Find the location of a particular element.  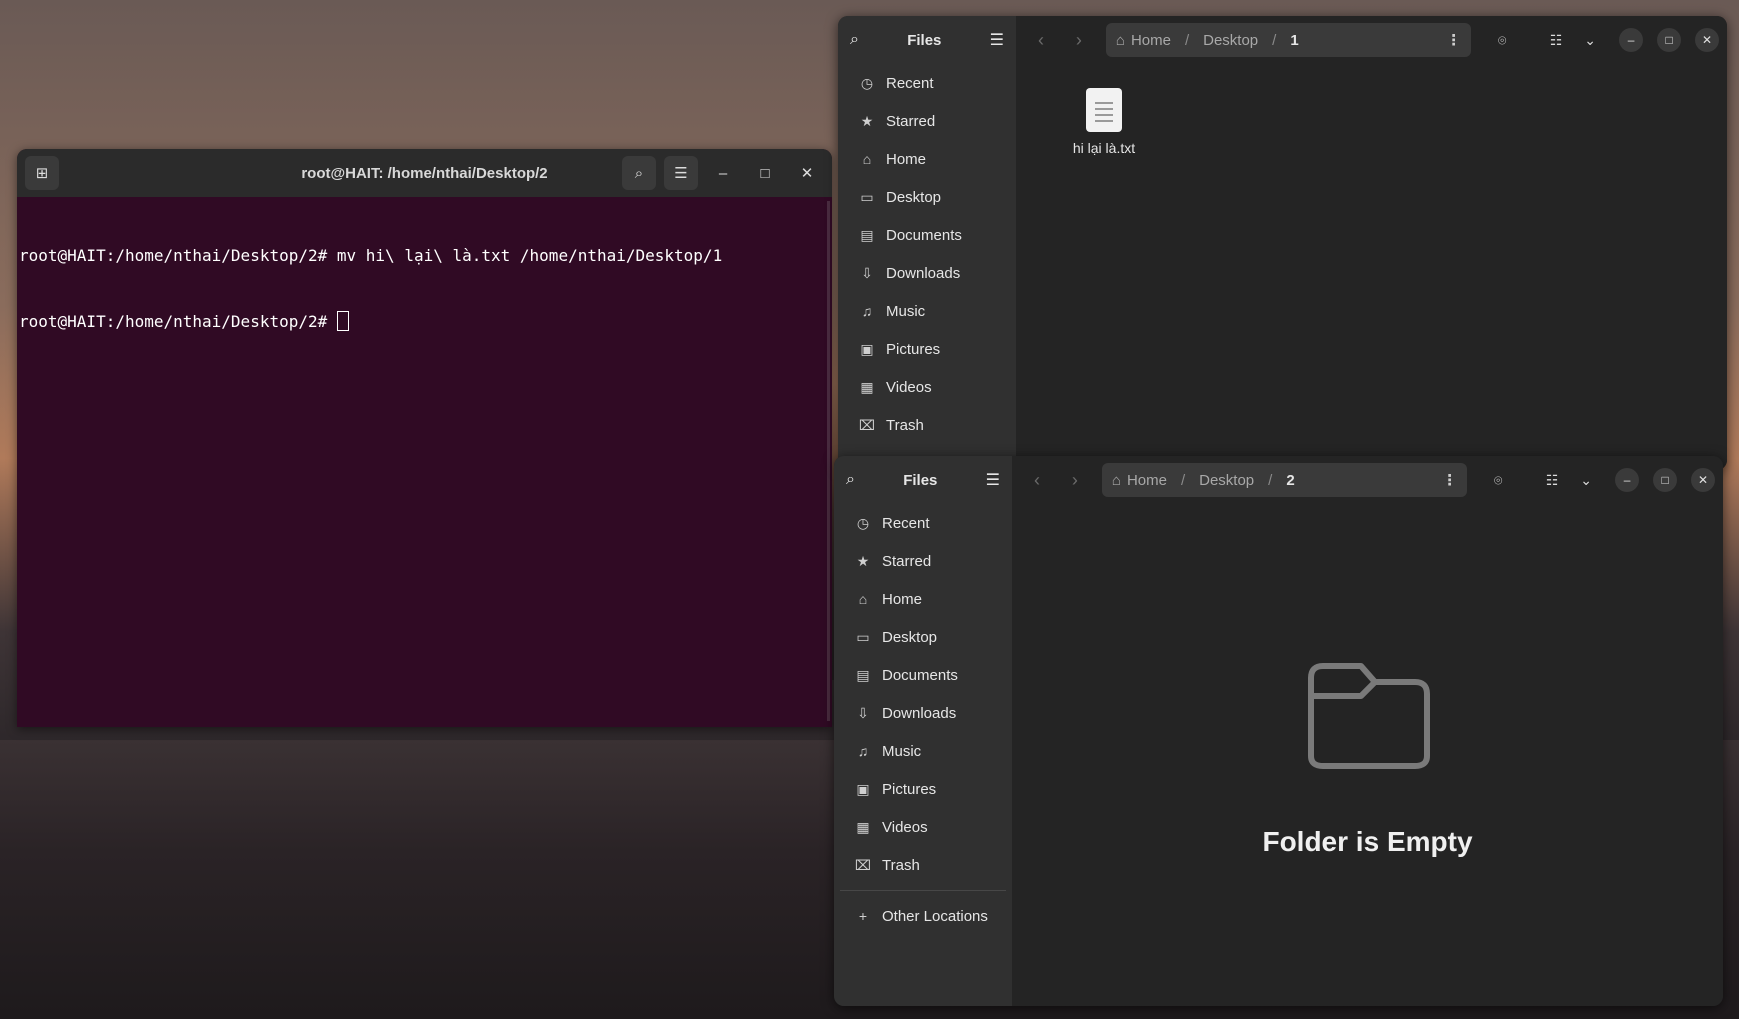

empty-message: Folder is Empty is located at coordinates (1367, 841).